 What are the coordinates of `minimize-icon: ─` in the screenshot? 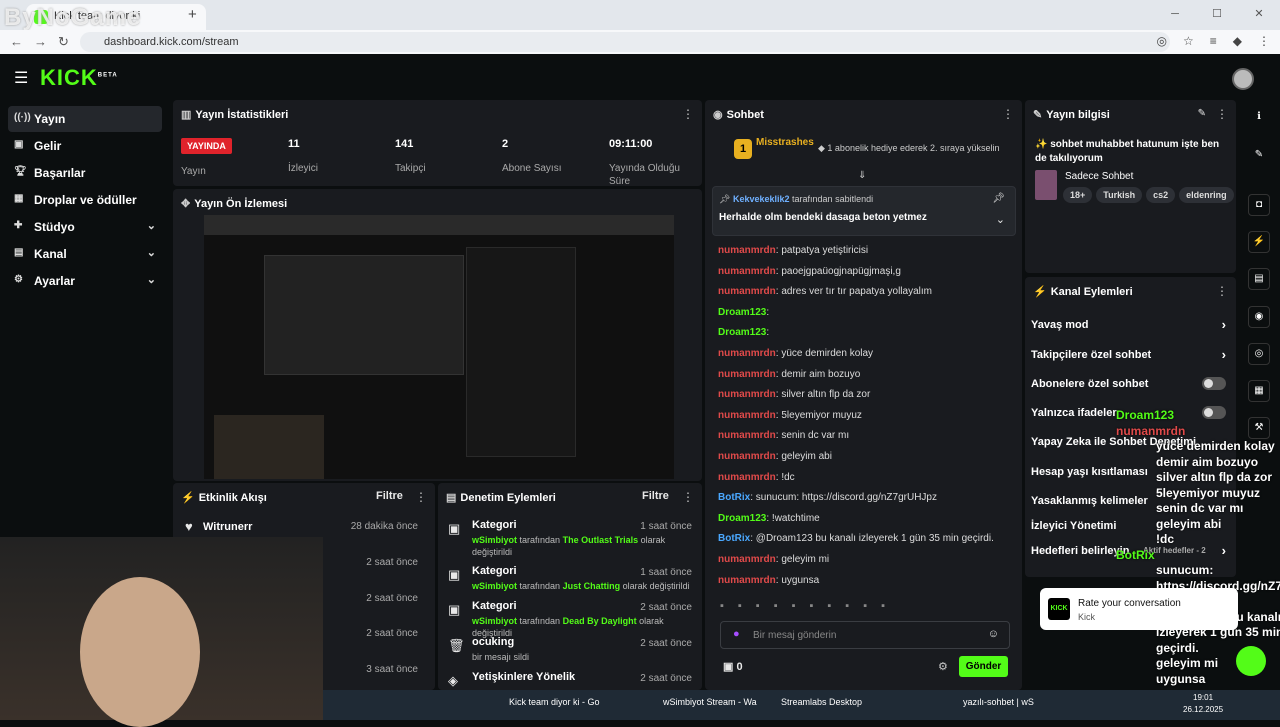 It's located at (1175, 15).